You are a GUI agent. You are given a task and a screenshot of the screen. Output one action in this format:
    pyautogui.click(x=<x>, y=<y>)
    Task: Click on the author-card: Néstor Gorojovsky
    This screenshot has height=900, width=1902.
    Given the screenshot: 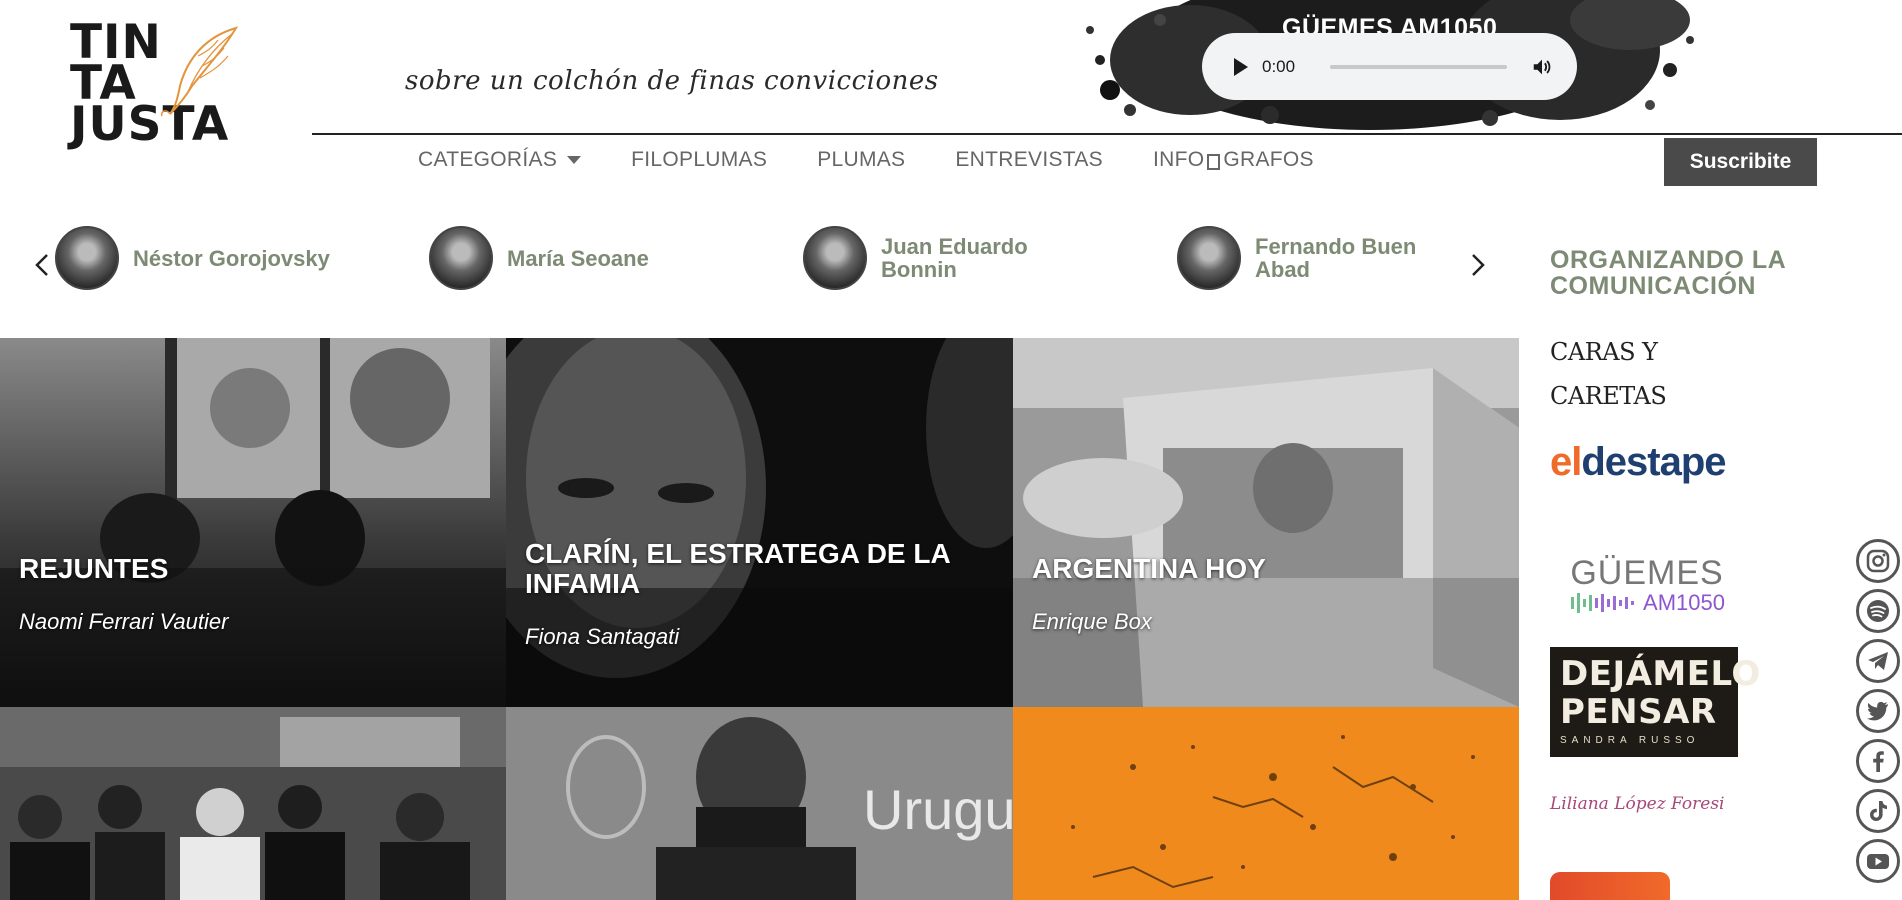 What is the action you would take?
    pyautogui.click(x=194, y=258)
    